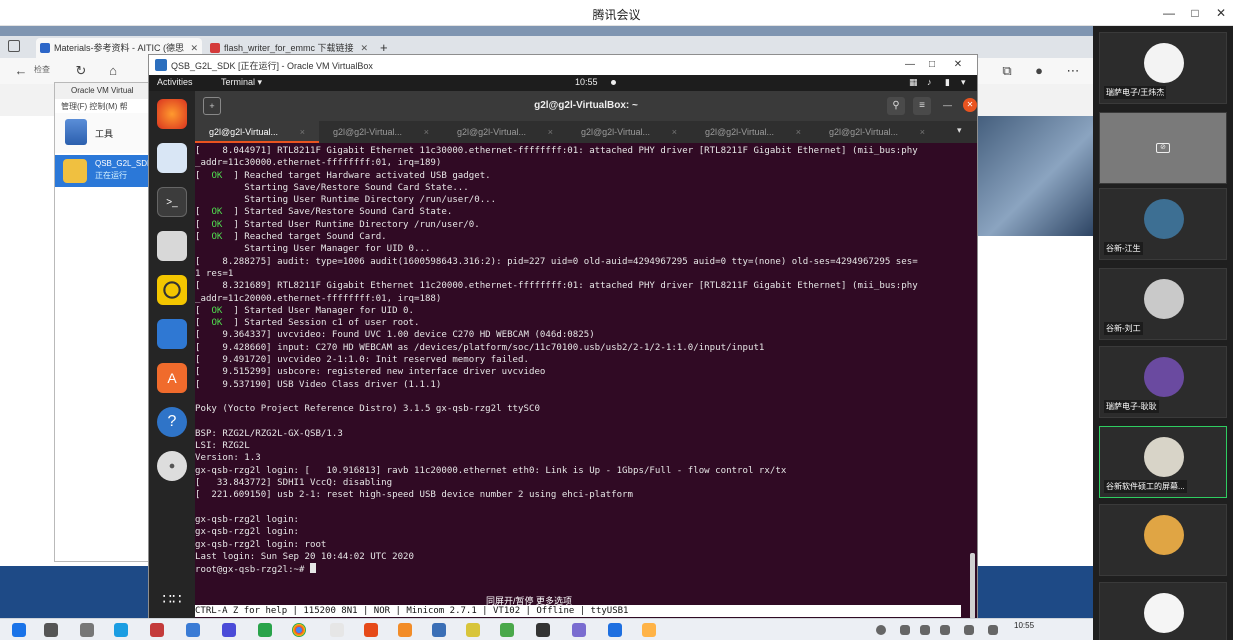 The width and height of the screenshot is (1233, 640). What do you see at coordinates (947, 105) in the screenshot?
I see `term-minimize-icon: —` at bounding box center [947, 105].